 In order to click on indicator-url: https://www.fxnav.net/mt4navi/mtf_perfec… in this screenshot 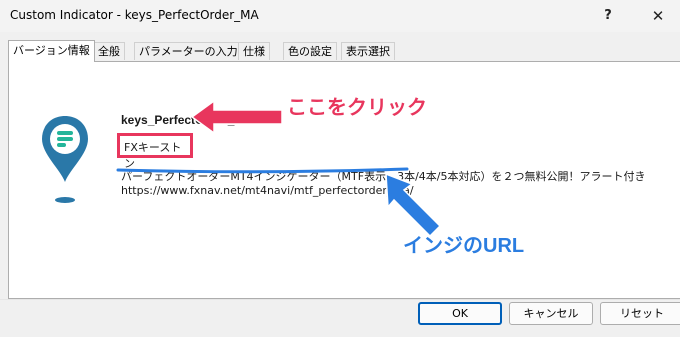, I will do `click(267, 190)`.